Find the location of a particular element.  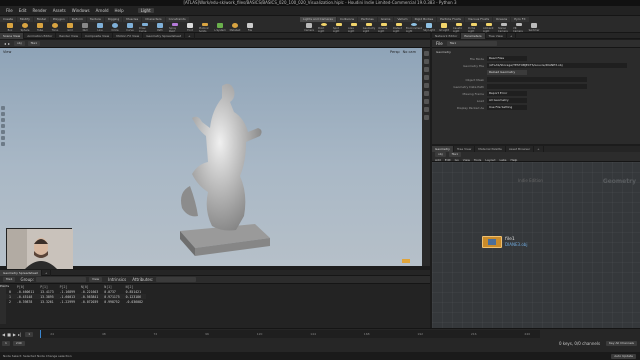

data-path-field is located at coordinates (537, 86).